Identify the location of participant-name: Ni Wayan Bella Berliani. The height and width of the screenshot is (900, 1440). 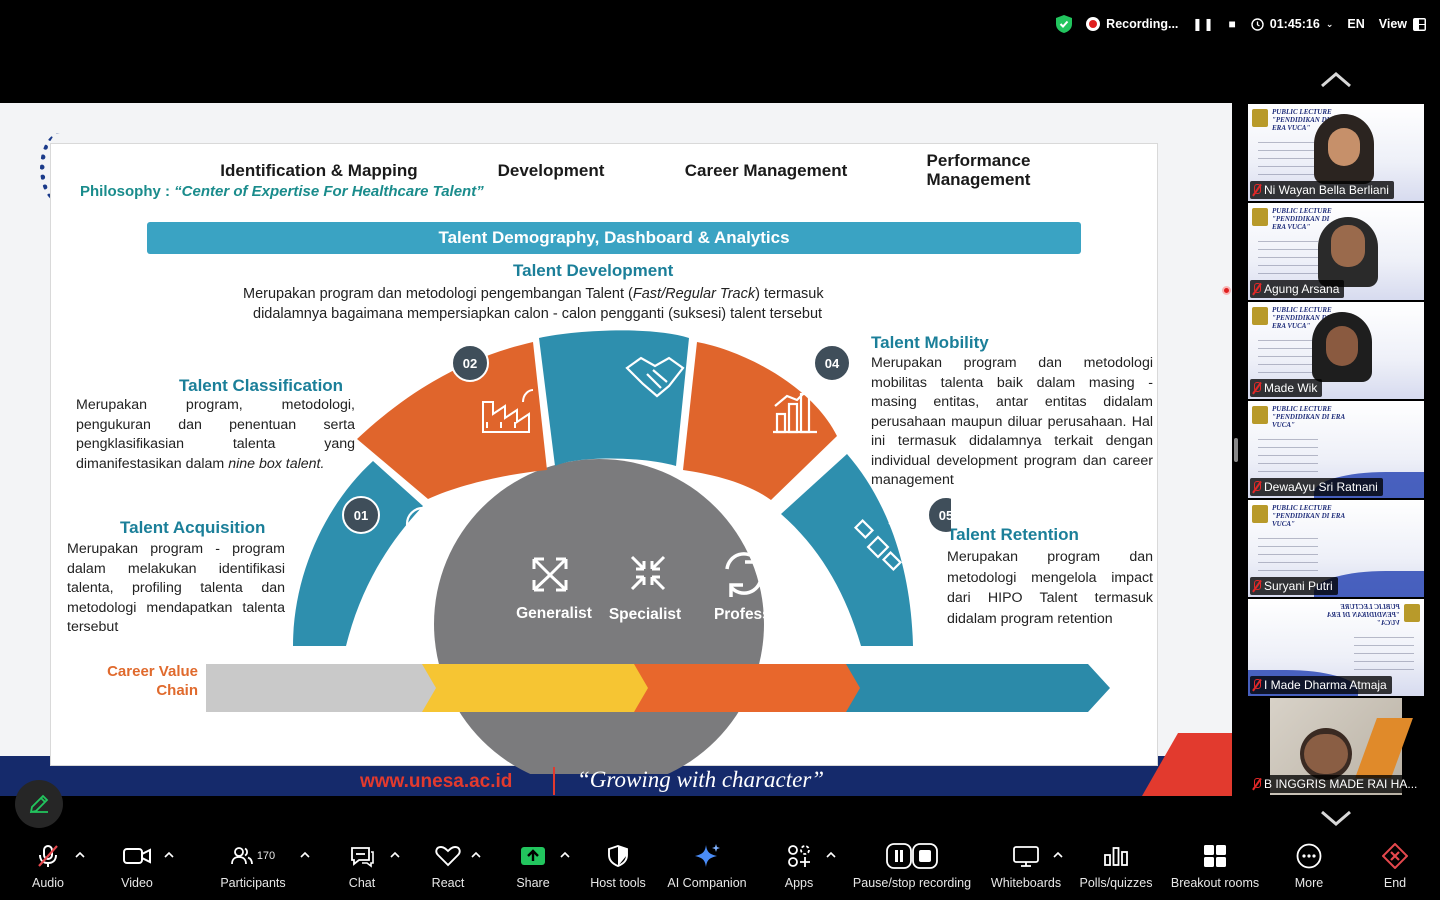
(1326, 190).